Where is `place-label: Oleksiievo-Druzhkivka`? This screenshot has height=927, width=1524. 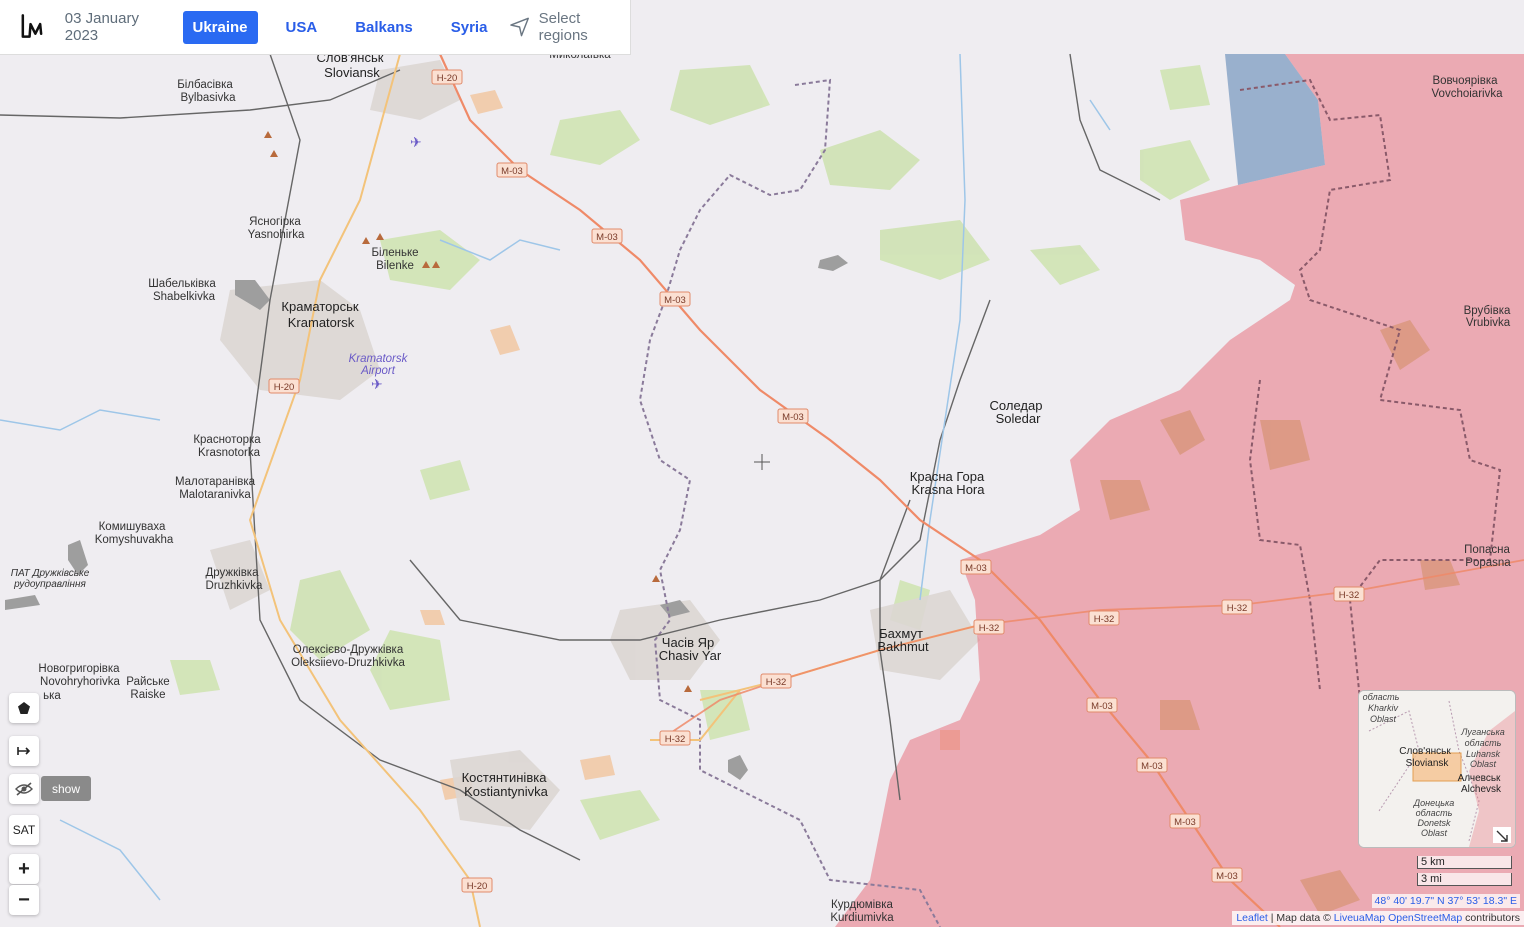 place-label: Oleksiievo-Druzhkivka is located at coordinates (348, 663).